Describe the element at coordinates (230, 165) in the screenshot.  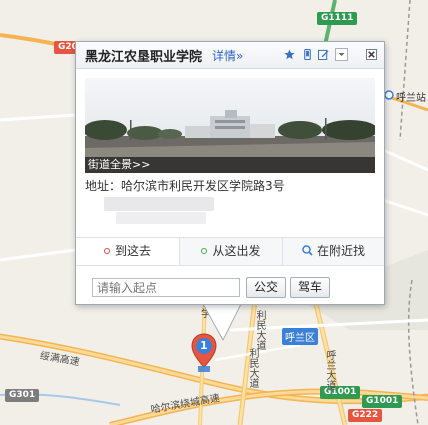
I see `street-view-link: 街道全景>>` at that location.